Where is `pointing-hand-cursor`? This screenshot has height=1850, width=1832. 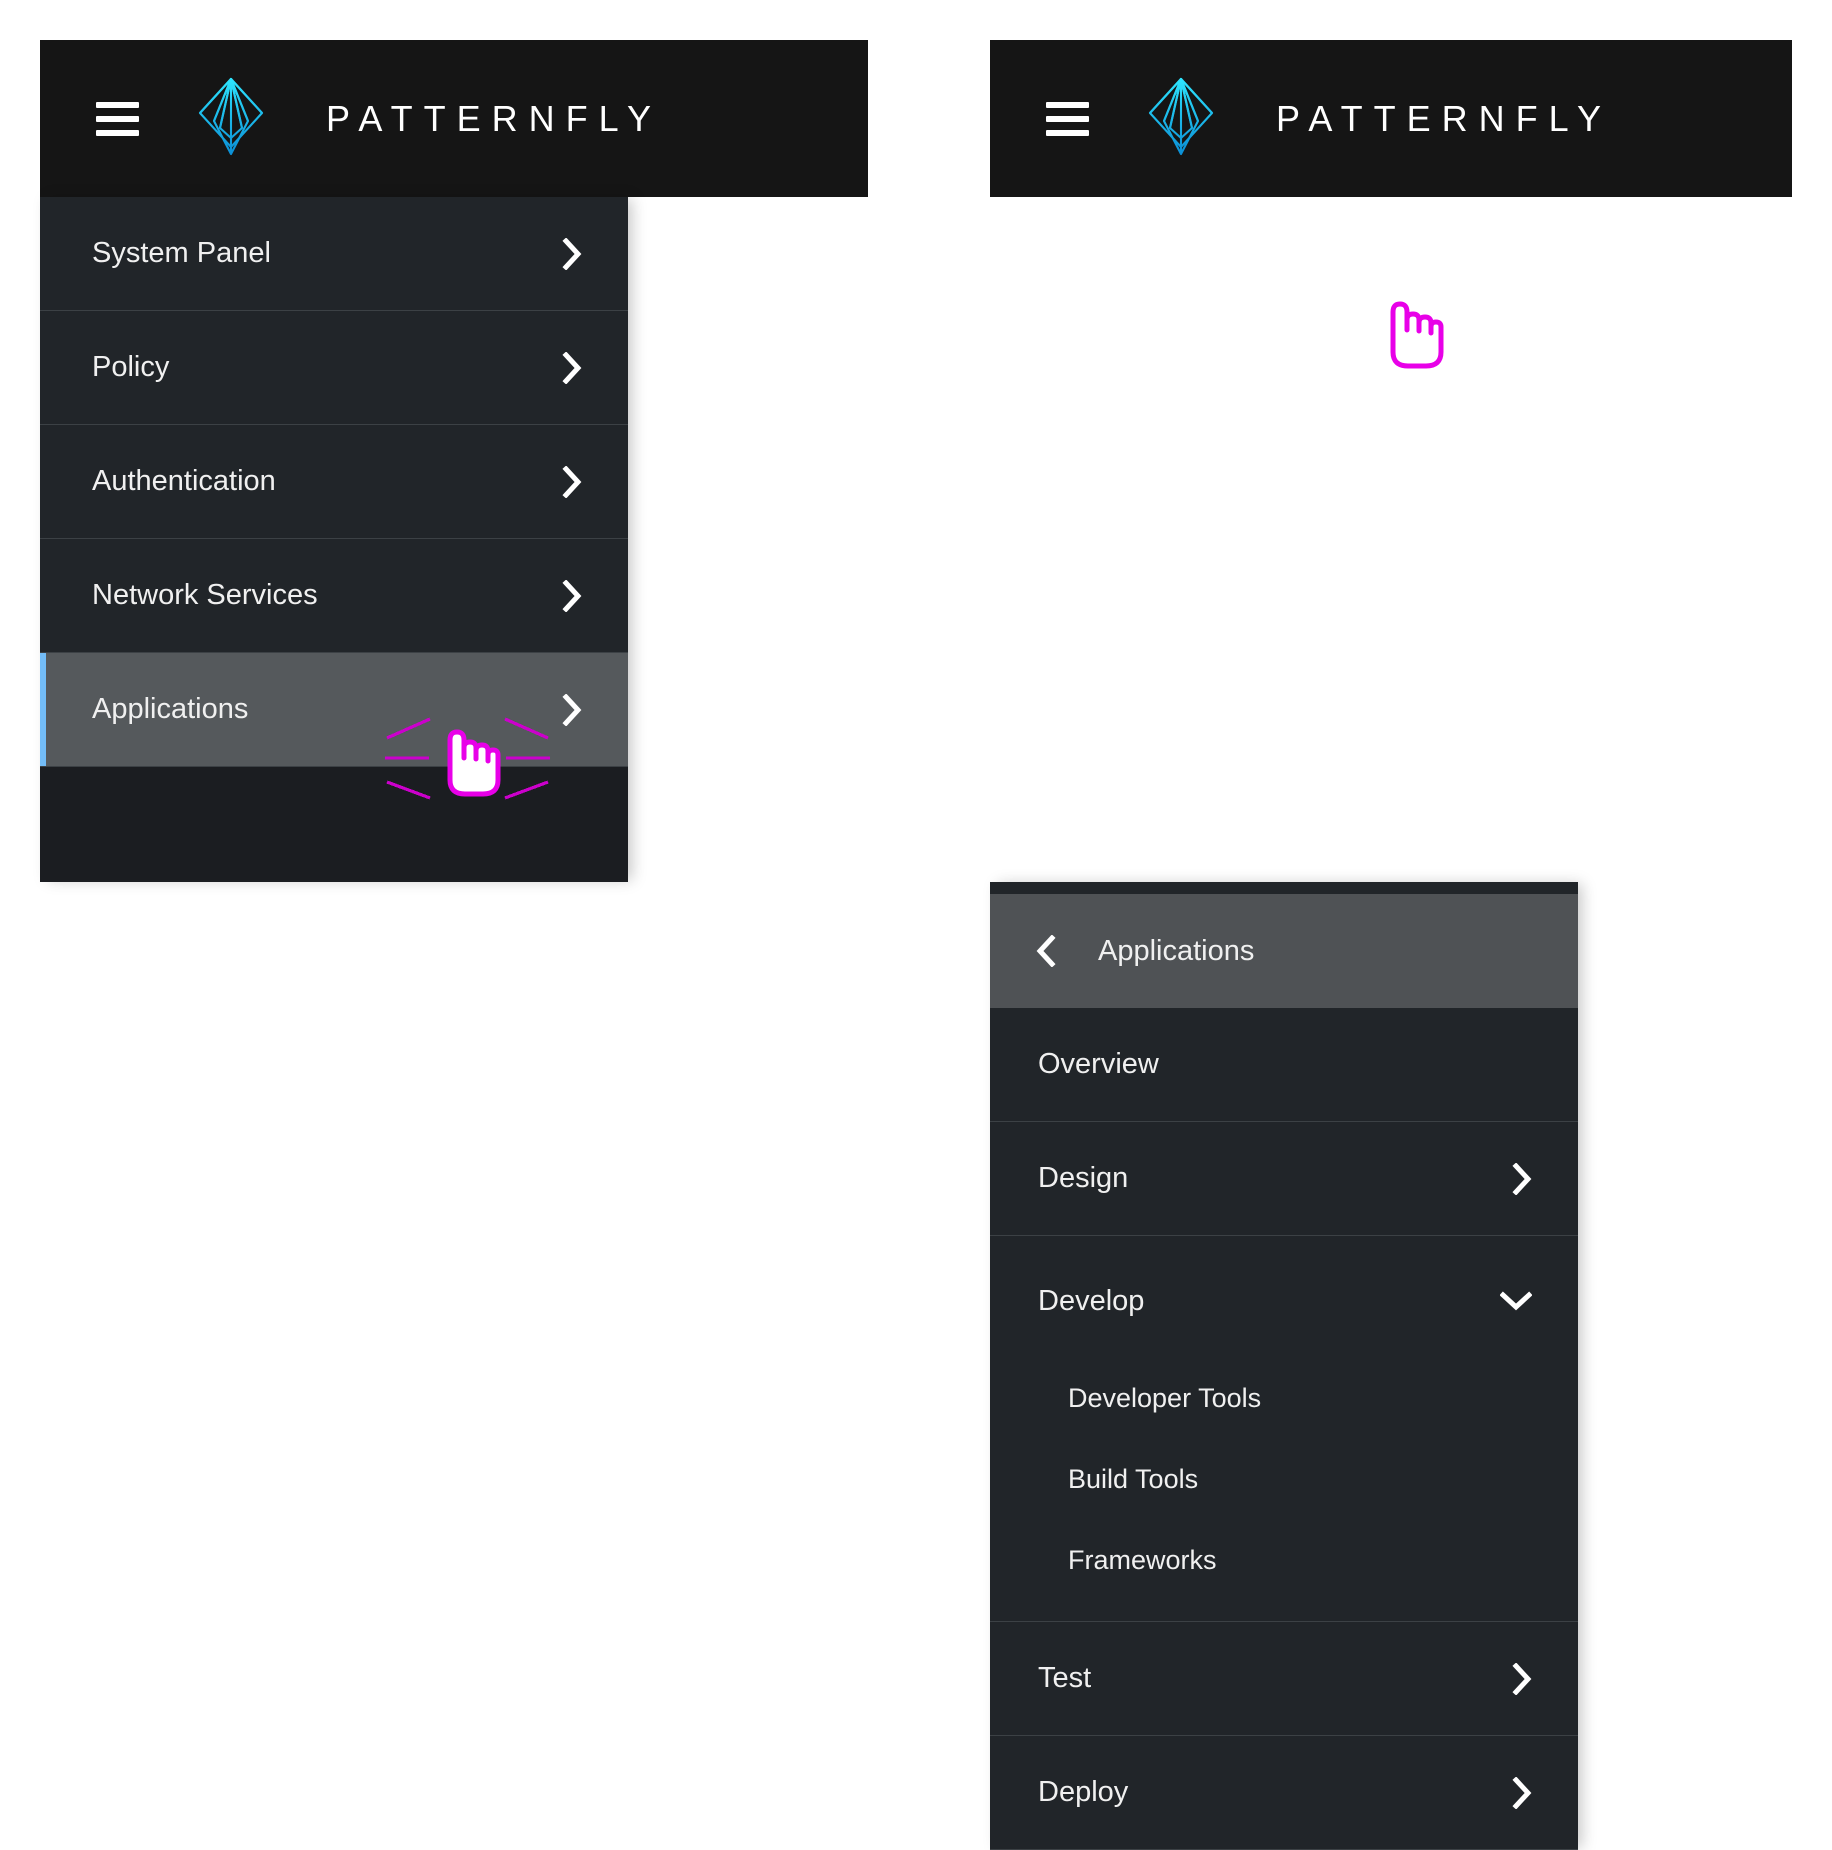
pointing-hand-cursor is located at coordinates (1418, 329).